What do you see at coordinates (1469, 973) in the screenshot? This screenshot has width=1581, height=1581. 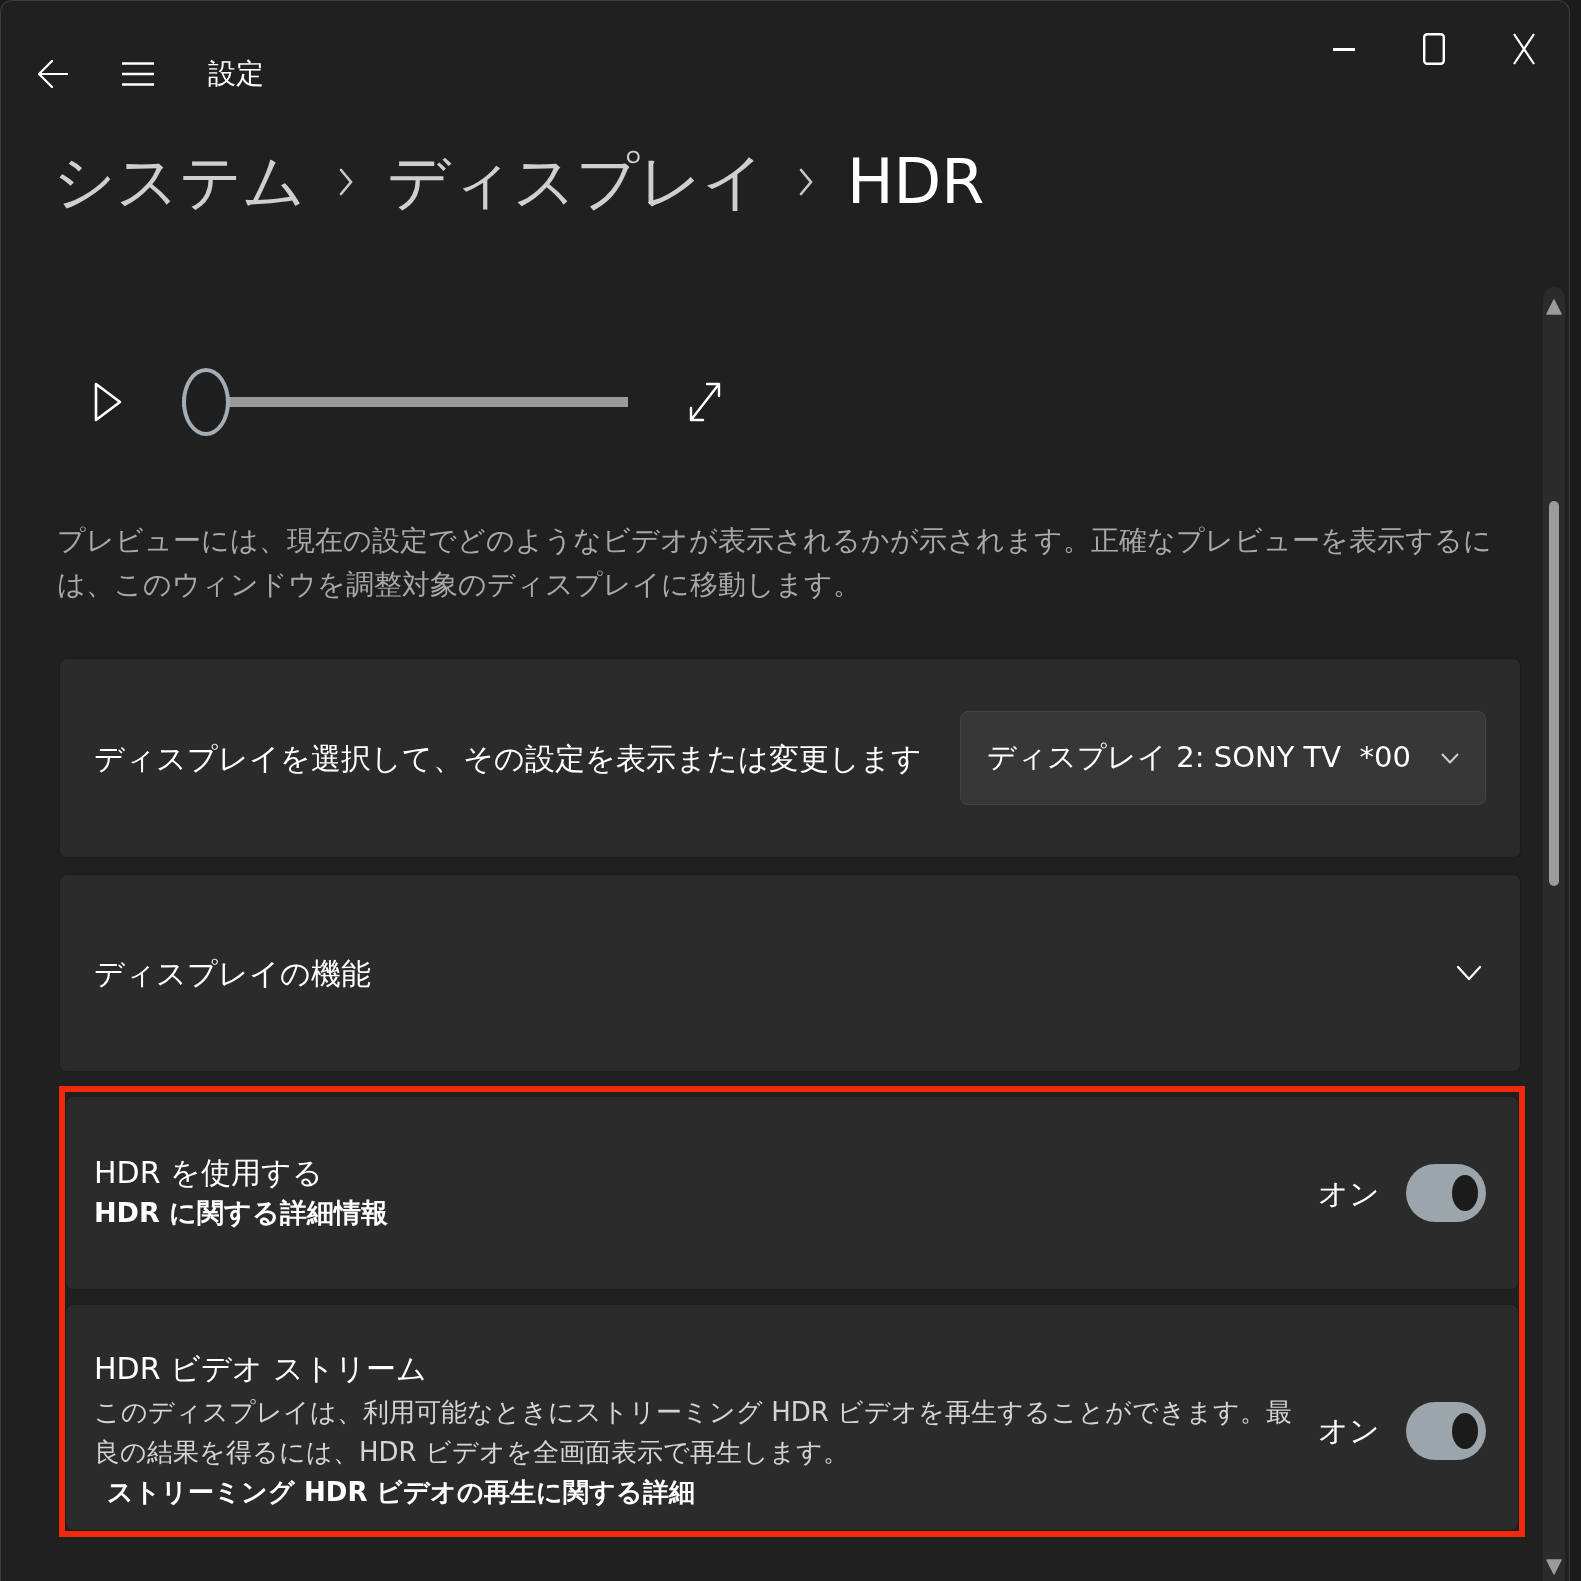 I see `chevron-down-icon` at bounding box center [1469, 973].